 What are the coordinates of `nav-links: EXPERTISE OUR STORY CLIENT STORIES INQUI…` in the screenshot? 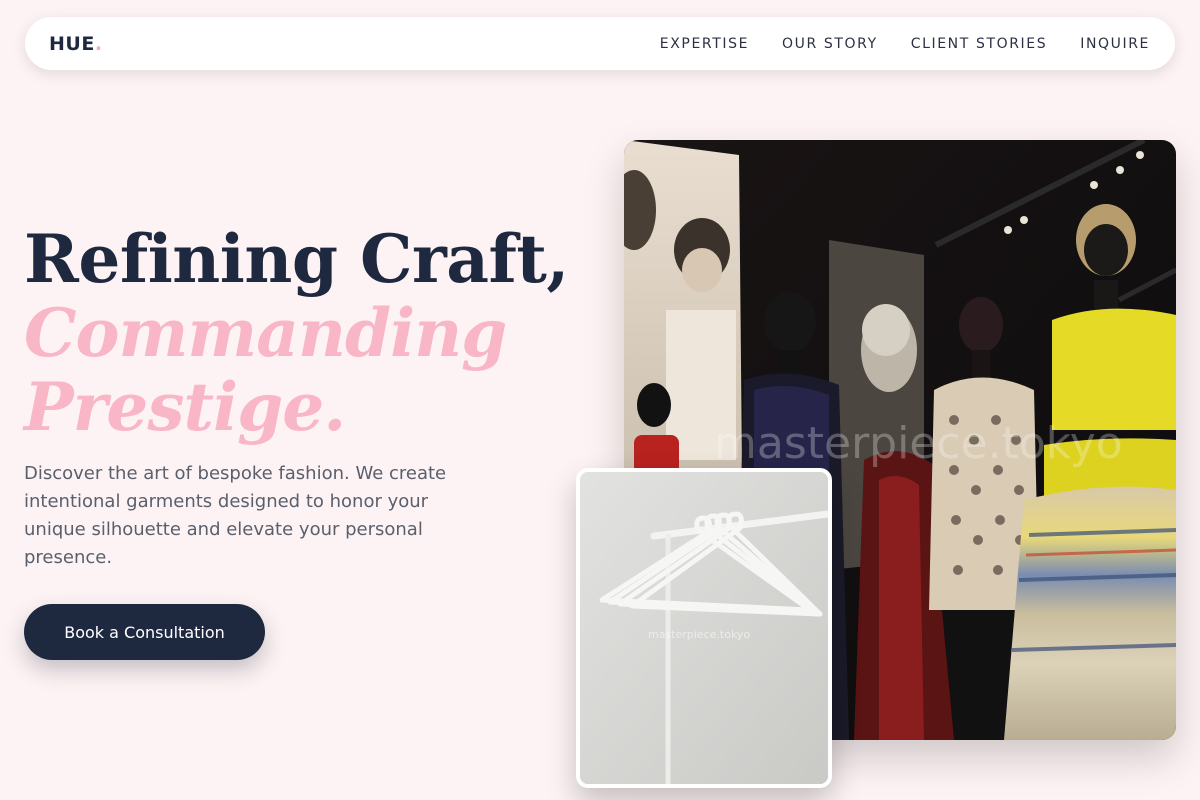 It's located at (905, 44).